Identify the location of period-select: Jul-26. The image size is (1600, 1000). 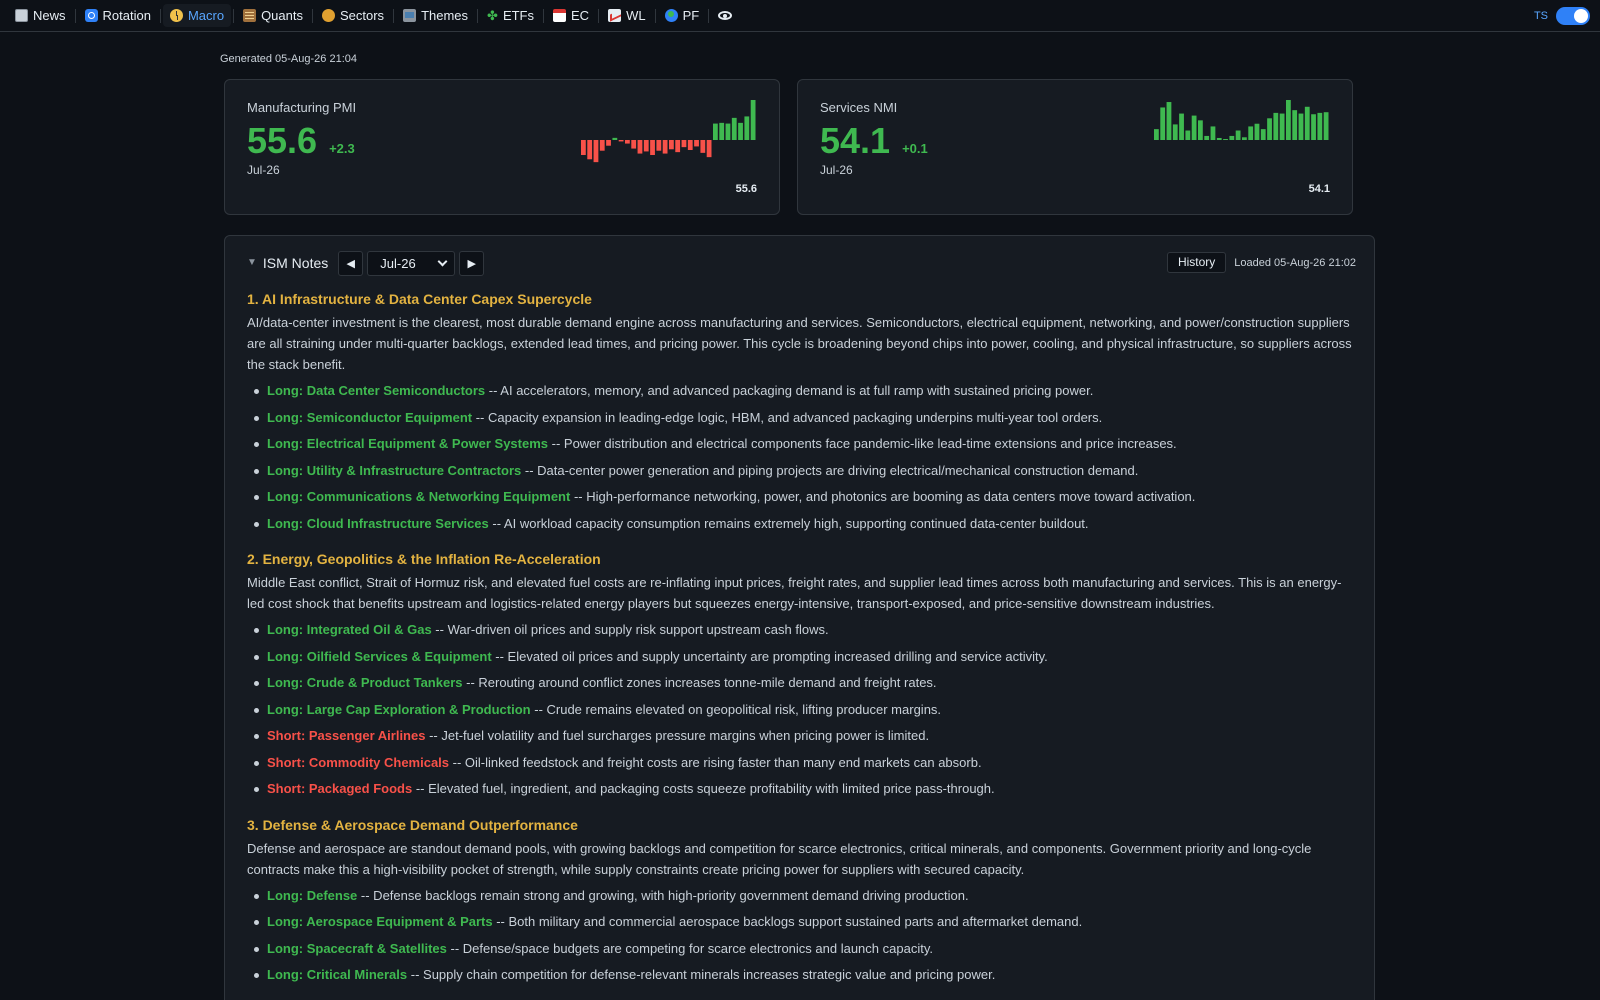
(411, 263).